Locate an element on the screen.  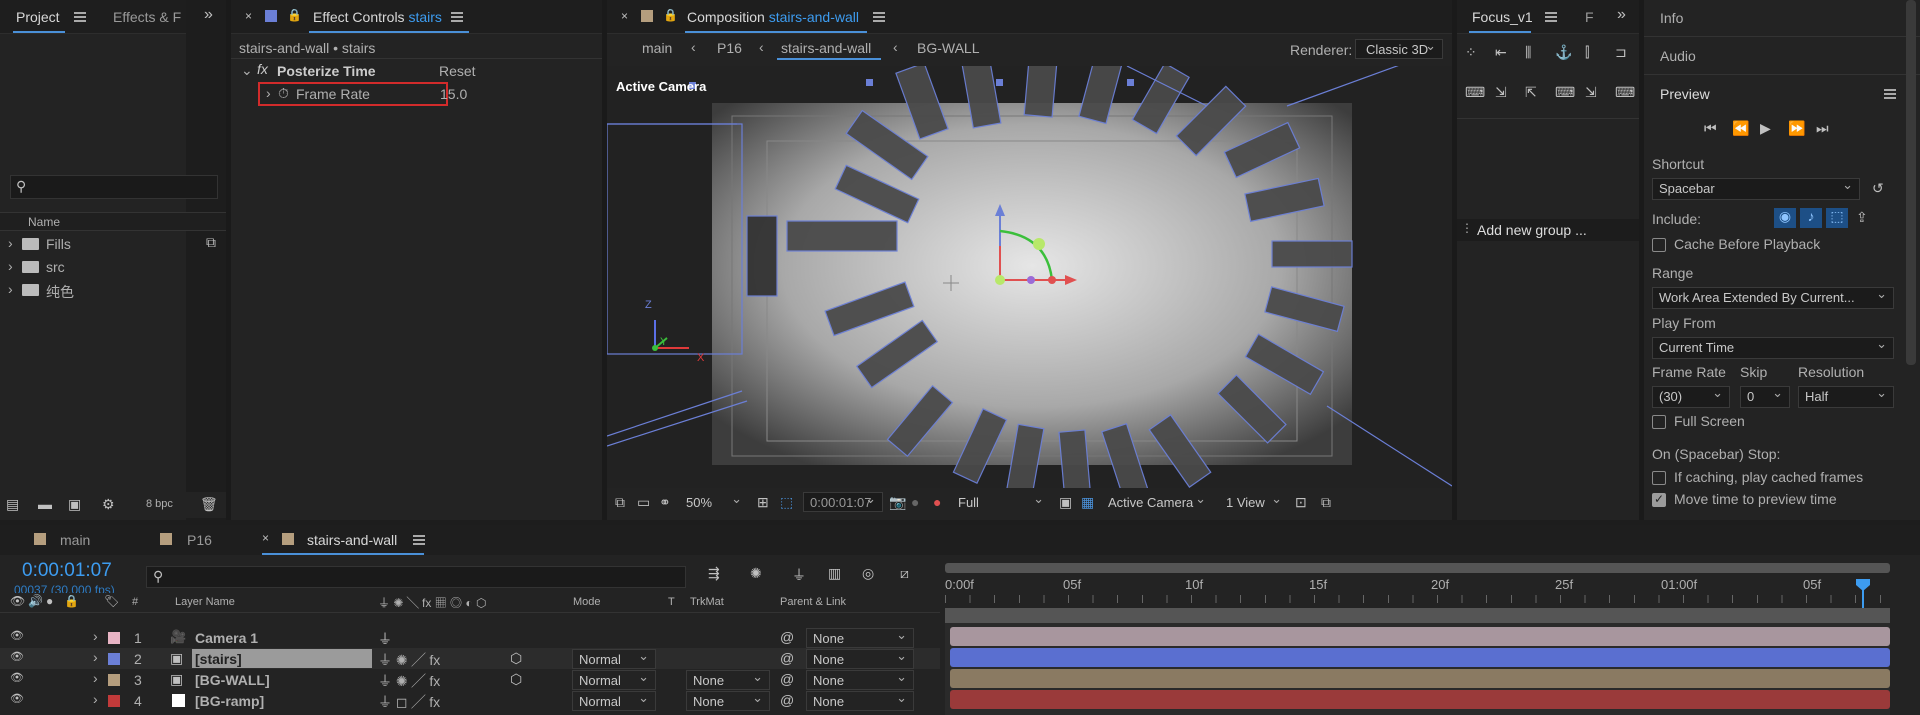
chevron-down-icon: ⌄ is located at coordinates (247, 70).